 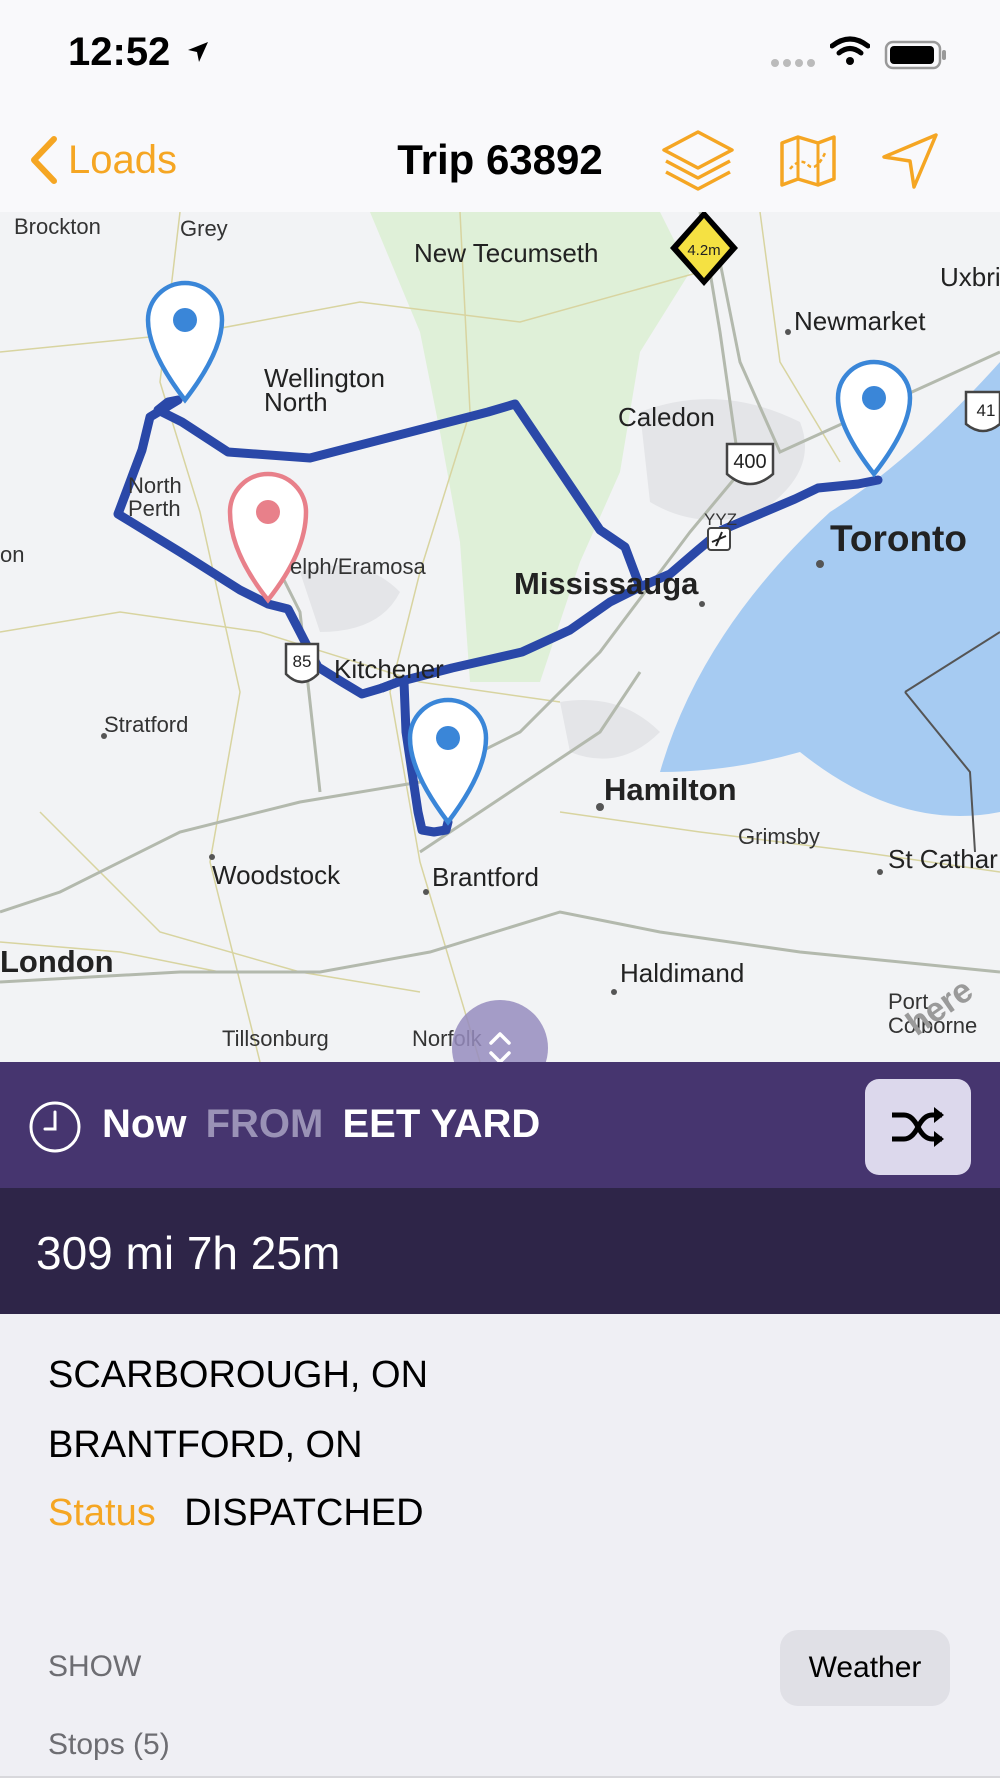 I want to click on map-label-kitchener: Kitchener, so click(x=389, y=669).